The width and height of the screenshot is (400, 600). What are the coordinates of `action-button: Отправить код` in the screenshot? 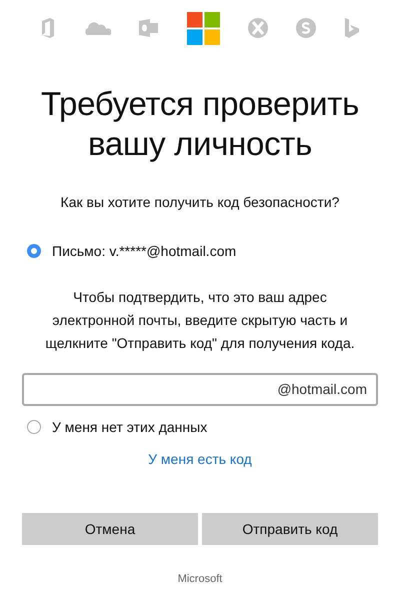 It's located at (290, 529).